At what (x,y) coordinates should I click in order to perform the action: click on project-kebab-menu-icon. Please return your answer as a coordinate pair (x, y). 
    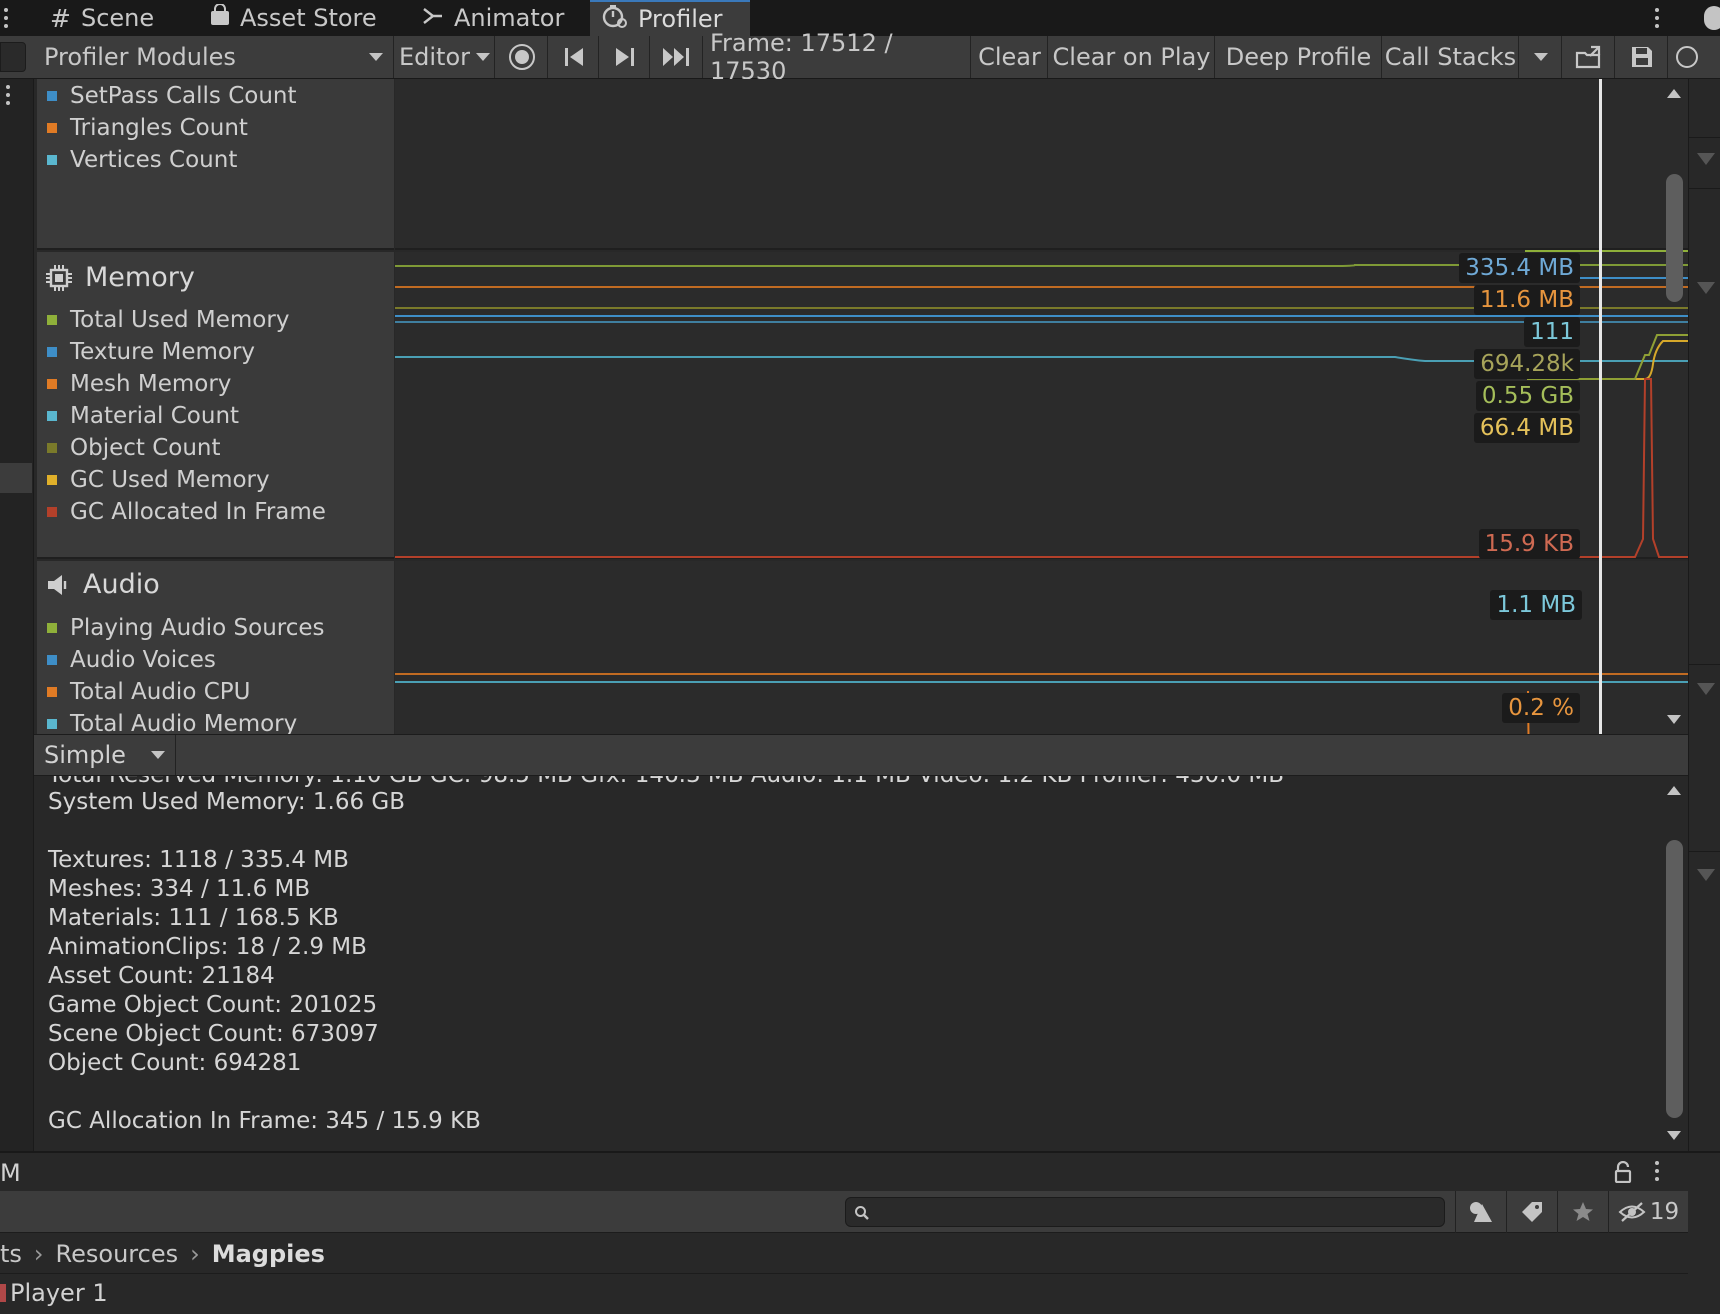
    Looking at the image, I should click on (1657, 1171).